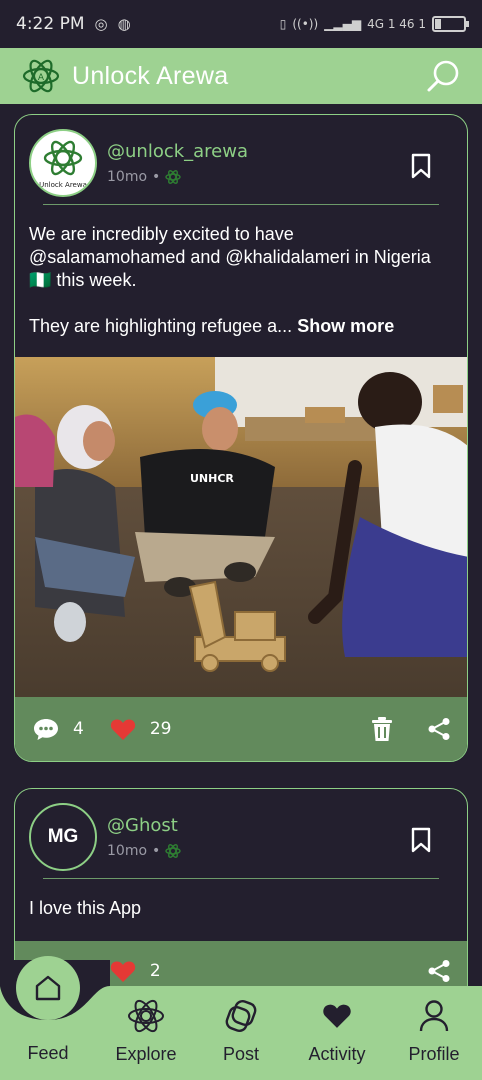 Image resolution: width=482 pixels, height=1080 pixels. I want to click on app-header: A Unlock Arewa, so click(241, 76).